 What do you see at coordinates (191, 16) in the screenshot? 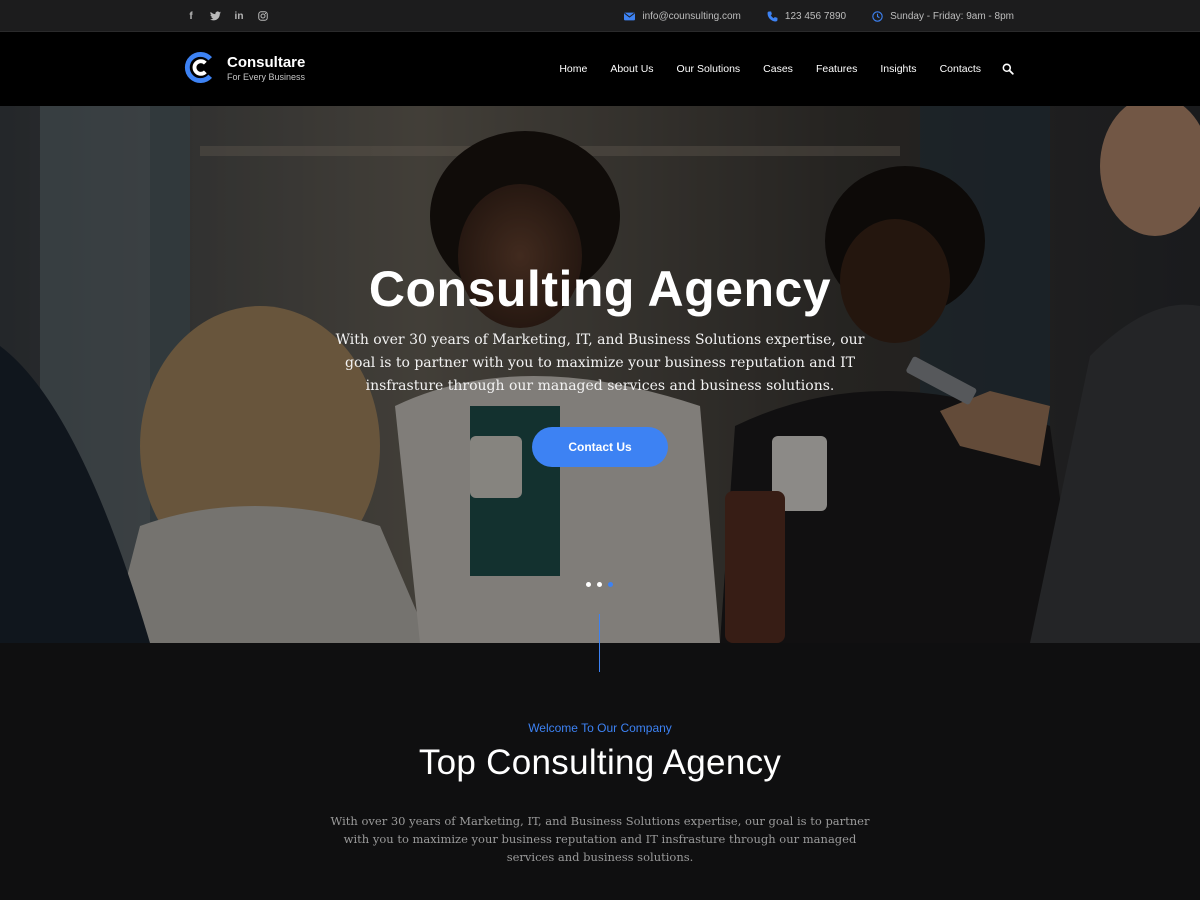
I see `facebook-icon: f` at bounding box center [191, 16].